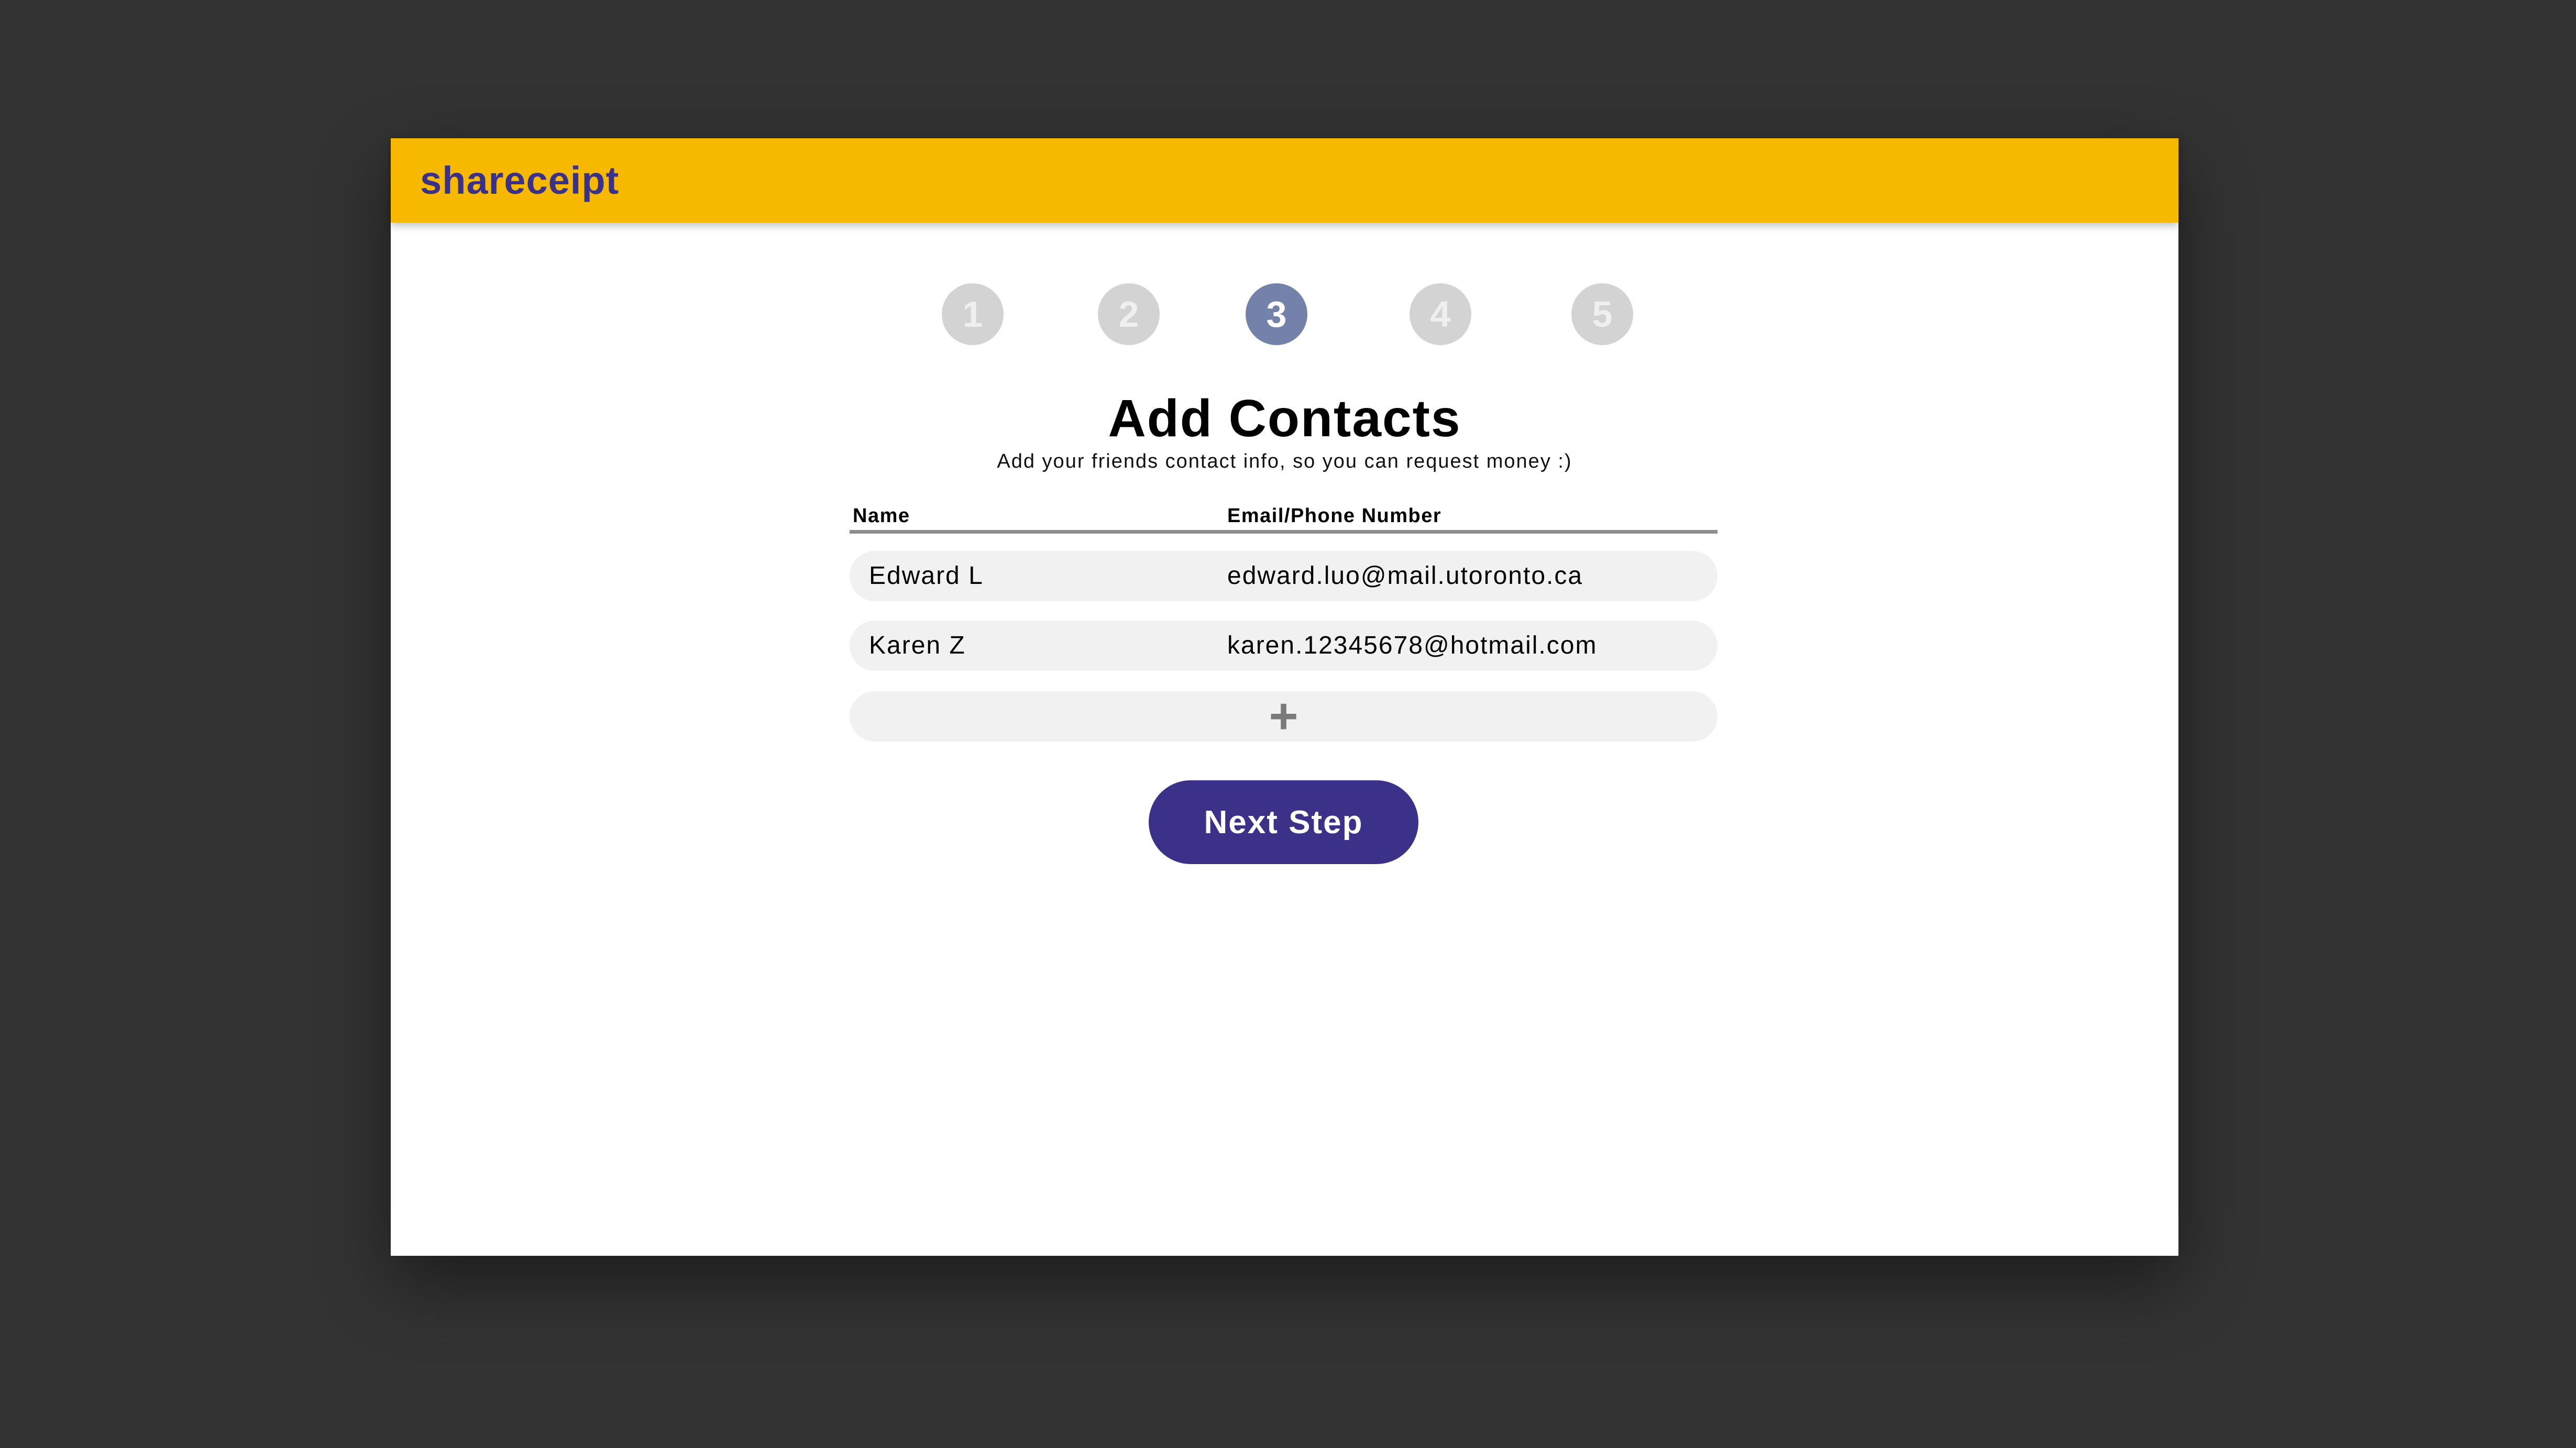 The height and width of the screenshot is (1448, 2576). What do you see at coordinates (1283, 822) in the screenshot?
I see `next-step-button: Next Step` at bounding box center [1283, 822].